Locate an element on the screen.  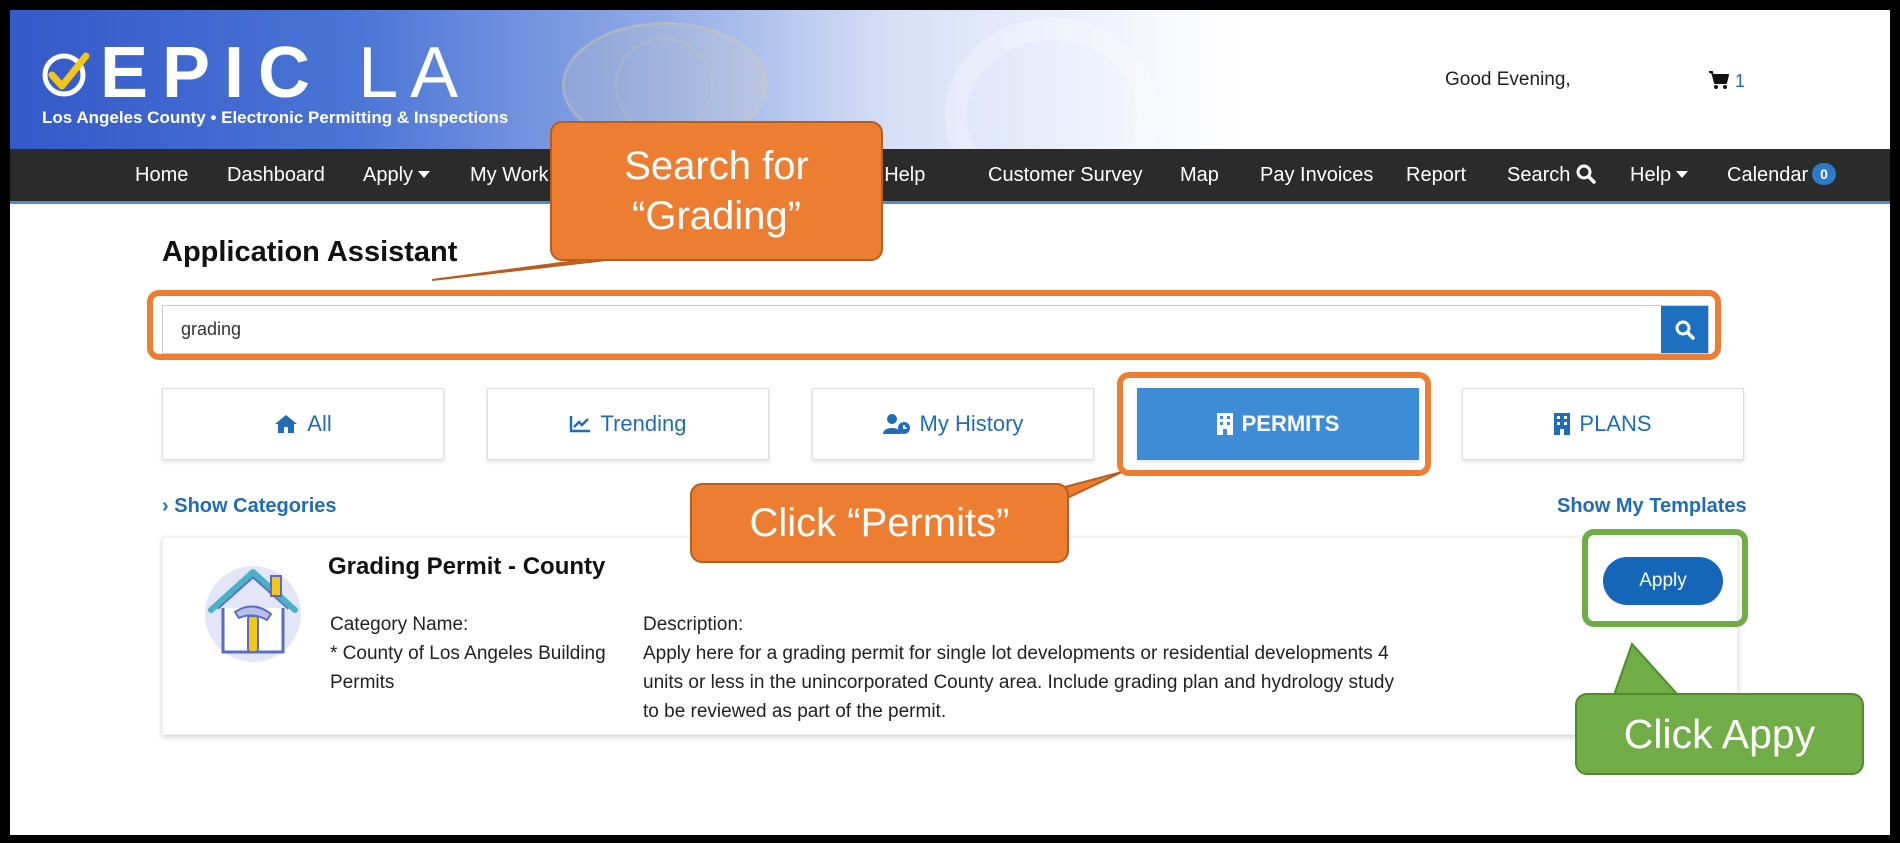
apply-callout-pointer is located at coordinates (1646, 669).